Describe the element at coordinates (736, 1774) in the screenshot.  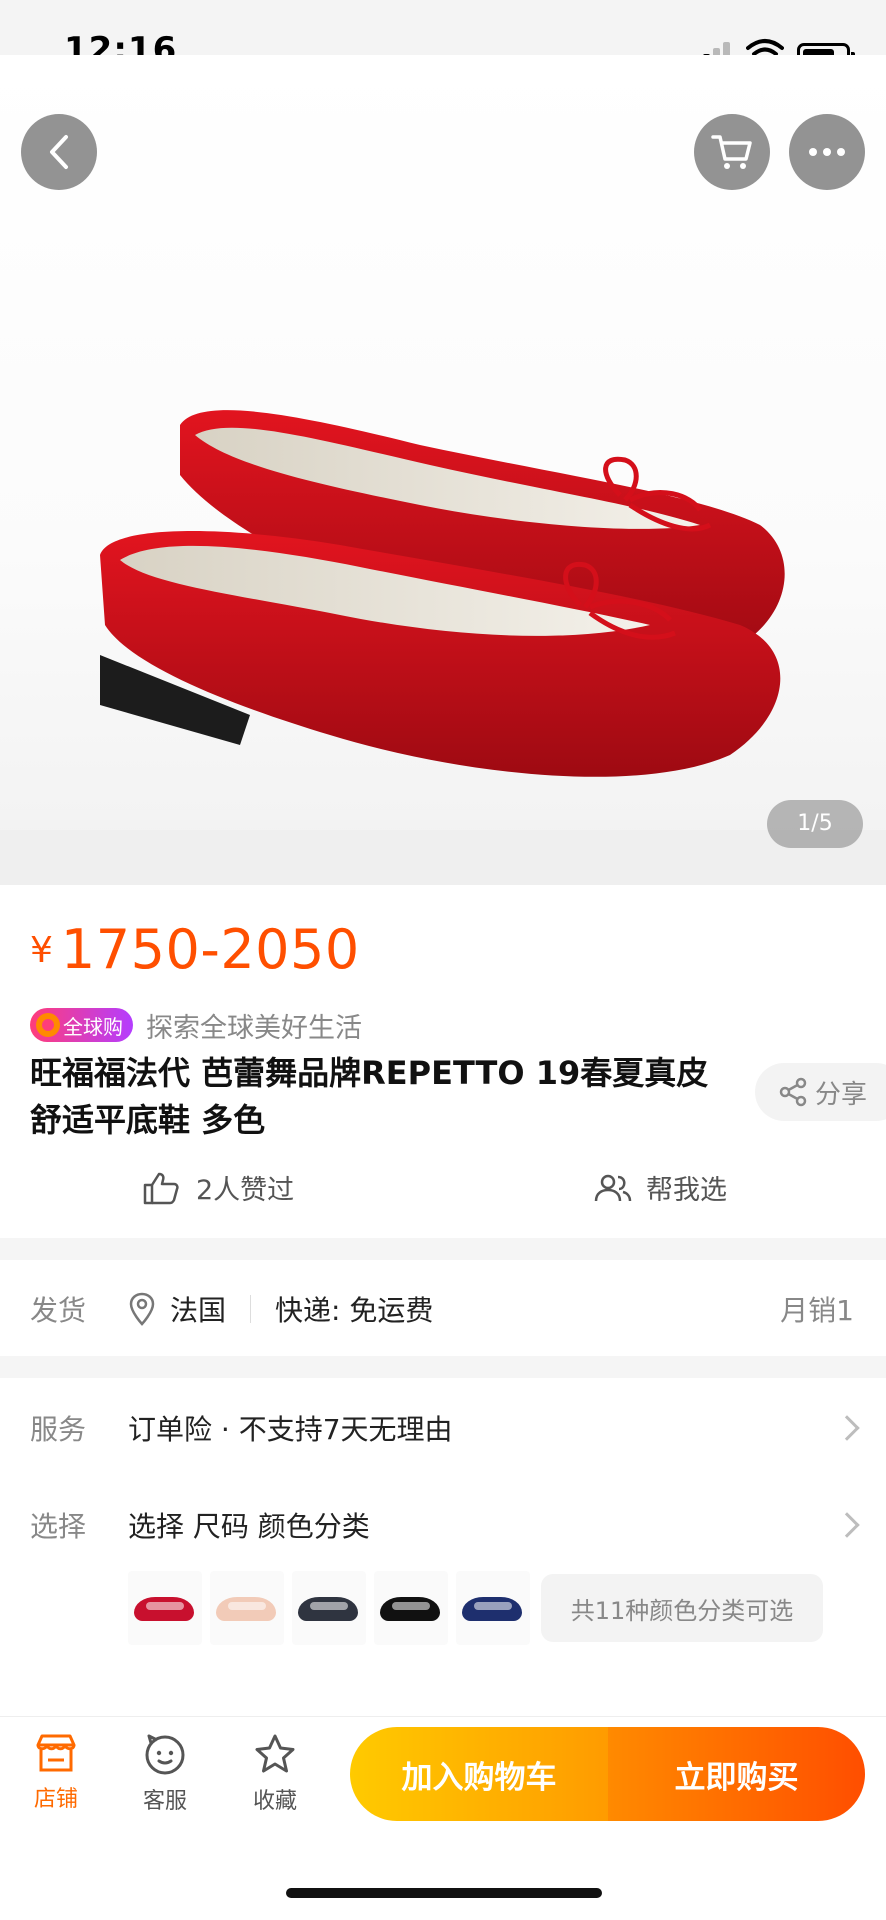
I see `buy-now-button: 立即购买` at that location.